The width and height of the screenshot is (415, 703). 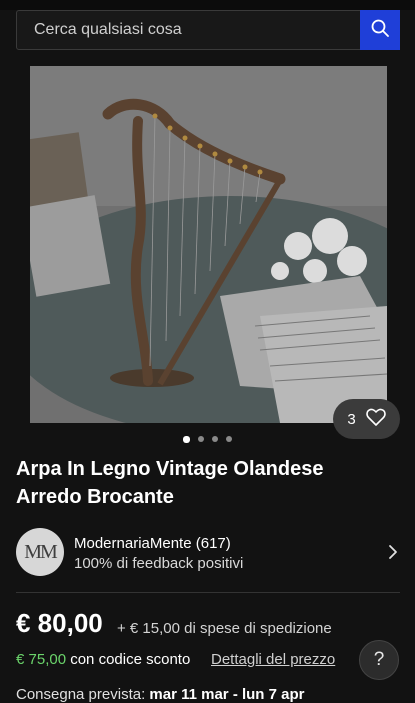 I want to click on help-button: ?, so click(x=379, y=660).